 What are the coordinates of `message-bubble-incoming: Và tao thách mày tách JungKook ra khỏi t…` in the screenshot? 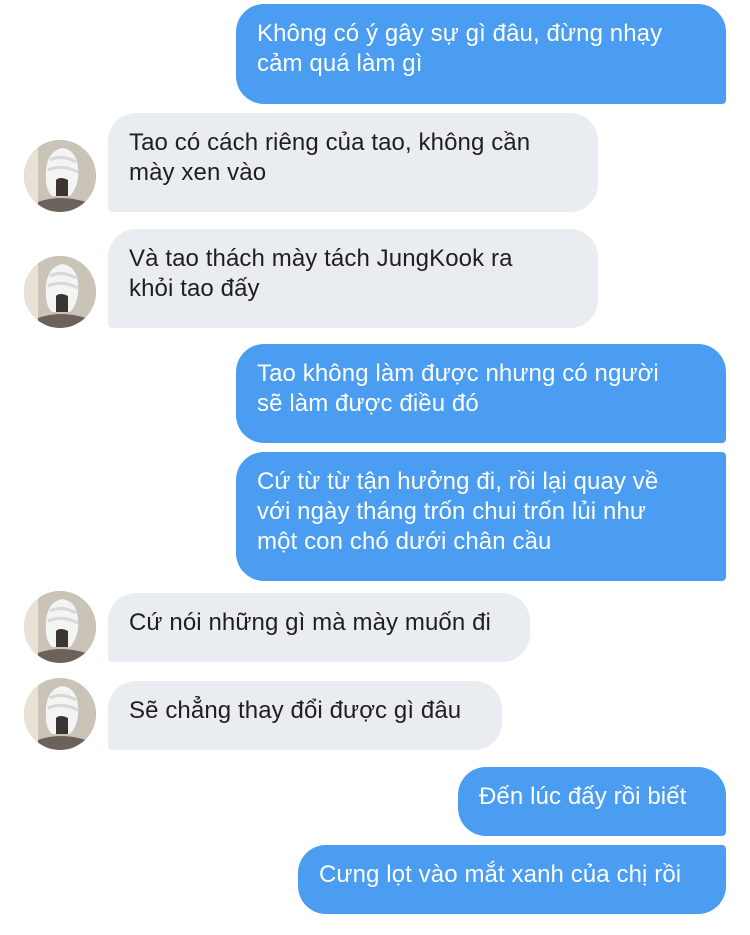 It's located at (353, 278).